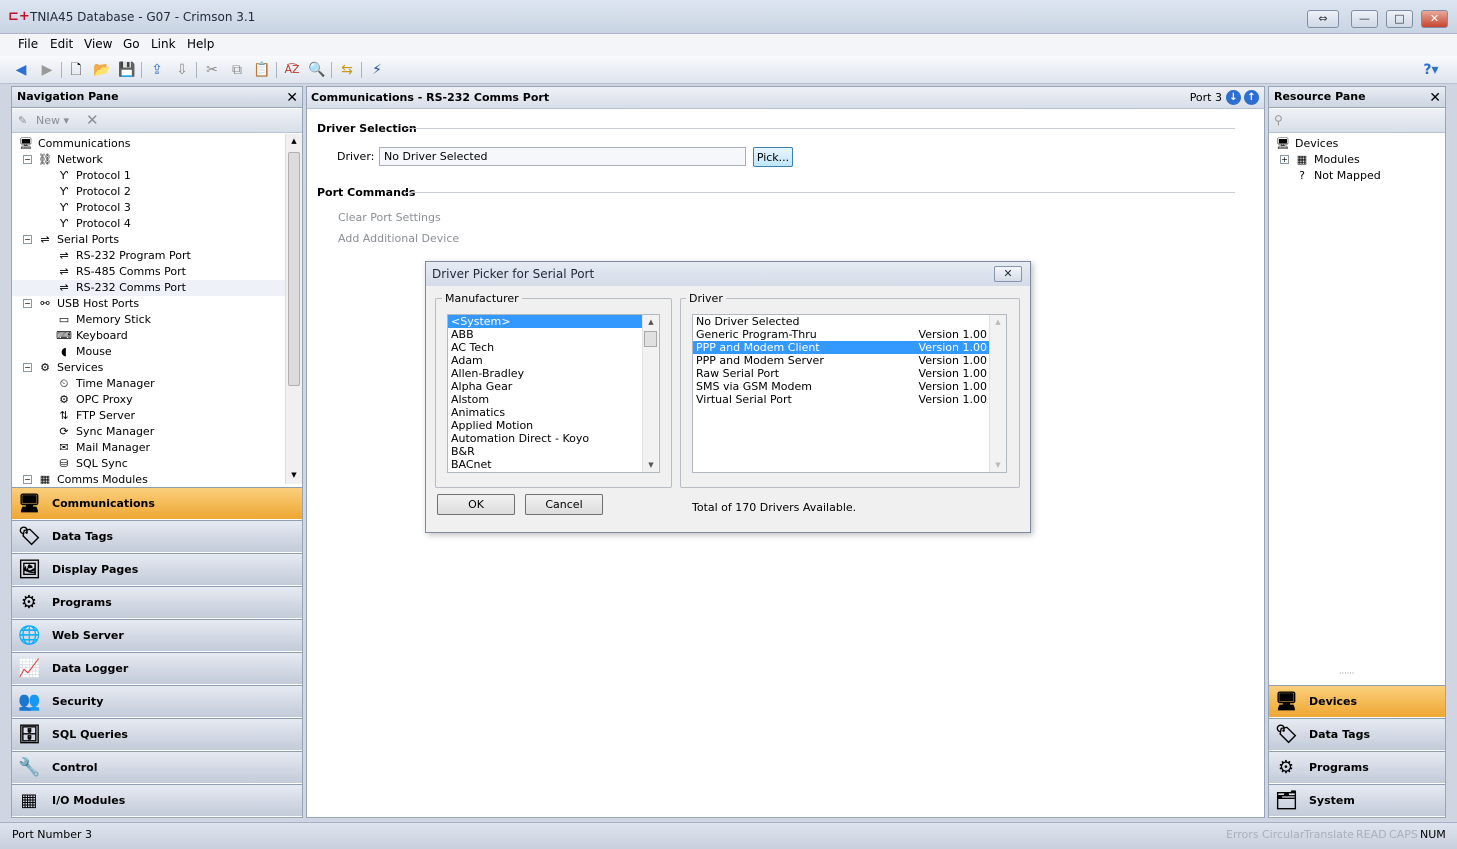 The image size is (1457, 849). Describe the element at coordinates (157, 503) in the screenshot. I see `category-button: 🖥 Communications` at that location.